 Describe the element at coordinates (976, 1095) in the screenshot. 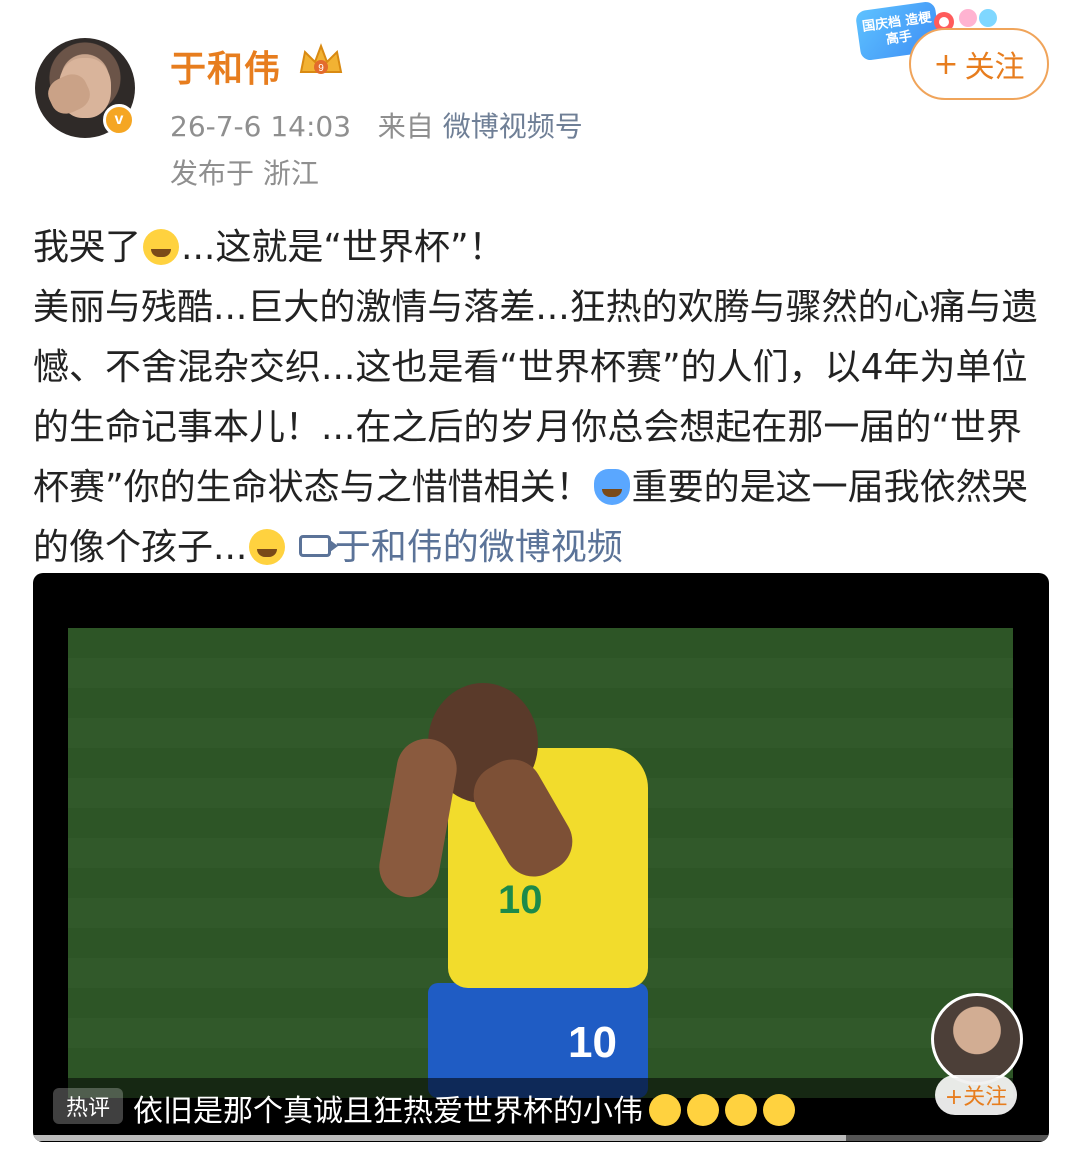

I see `video-follow-button: +关注` at that location.